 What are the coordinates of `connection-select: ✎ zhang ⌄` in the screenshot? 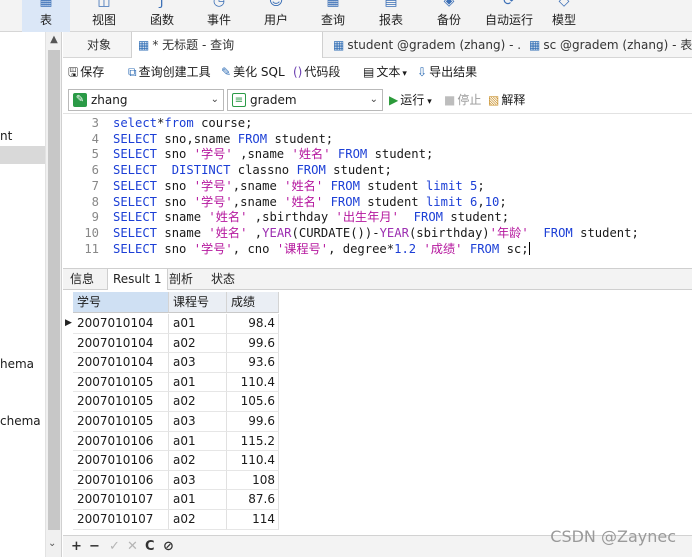 It's located at (146, 100).